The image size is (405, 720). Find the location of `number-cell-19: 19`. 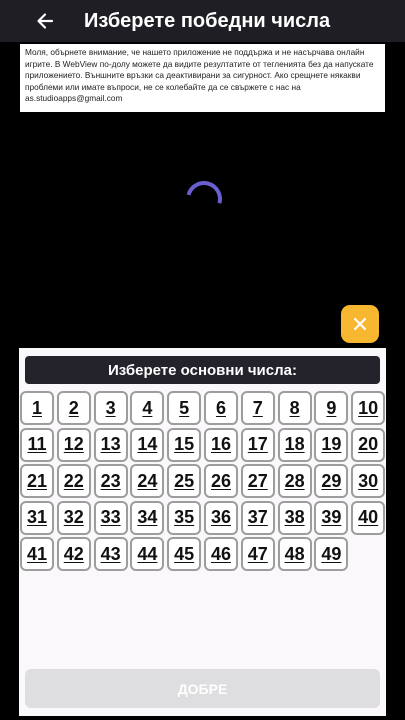

number-cell-19: 19 is located at coordinates (331, 444).